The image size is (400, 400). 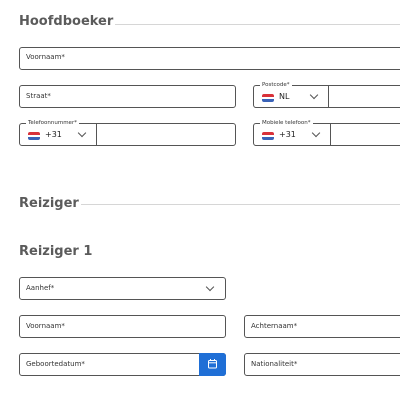 What do you see at coordinates (322, 326) in the screenshot?
I see `achternaam-field: Achternaam*` at bounding box center [322, 326].